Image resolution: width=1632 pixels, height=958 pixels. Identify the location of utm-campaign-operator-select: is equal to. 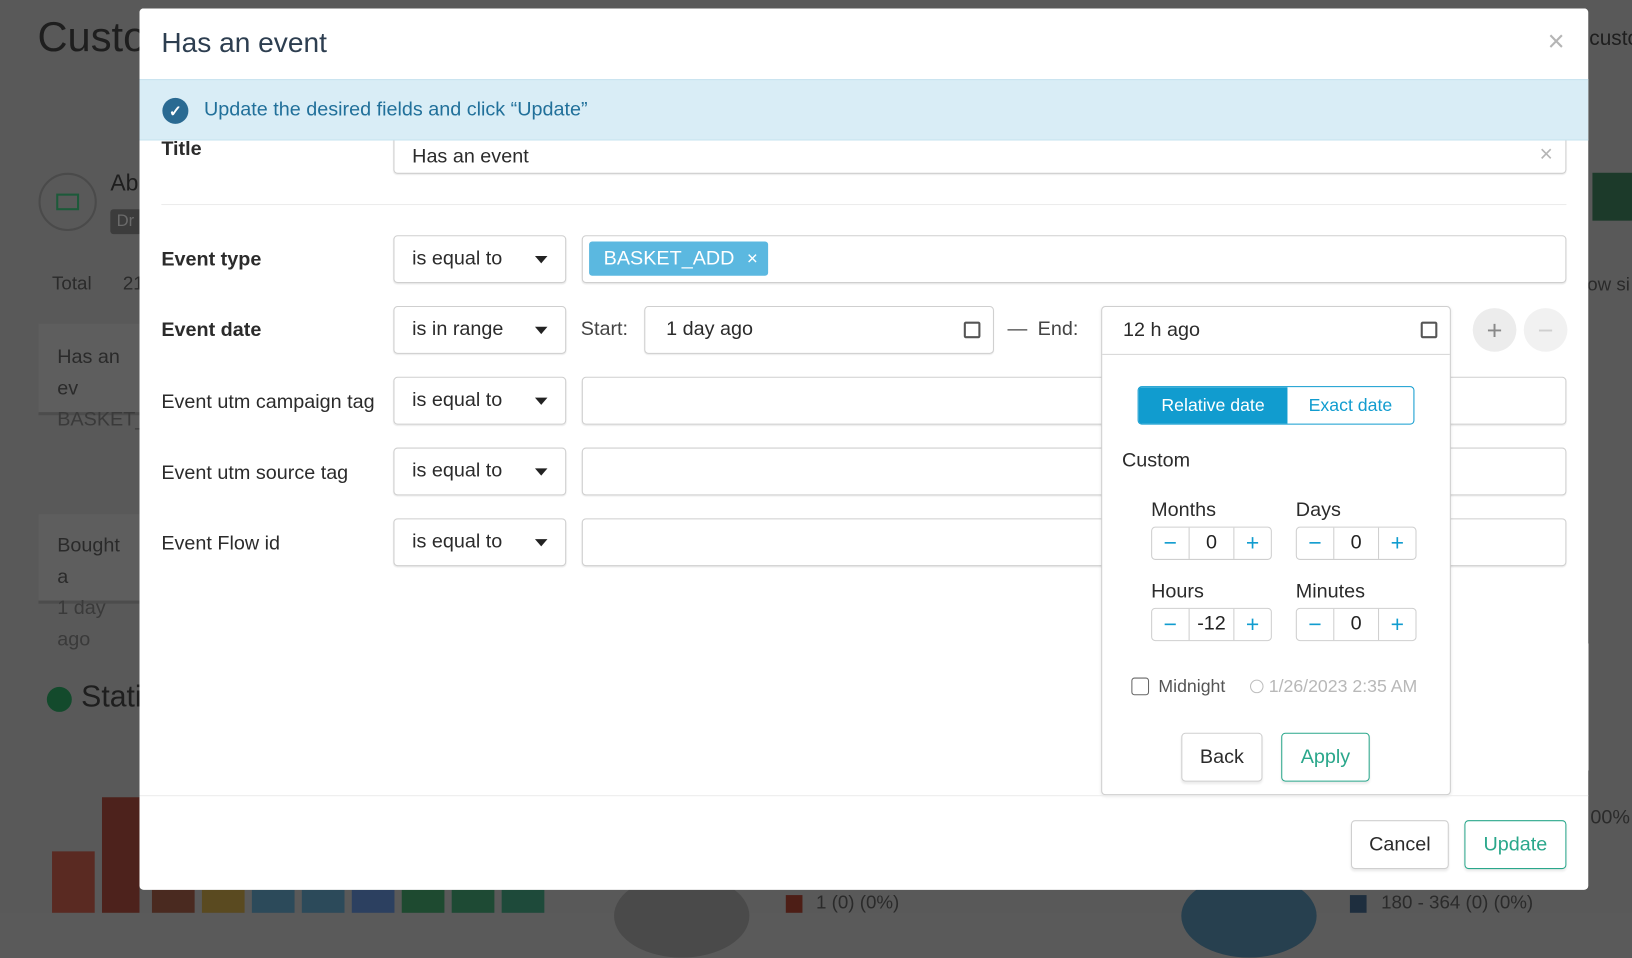
(480, 400).